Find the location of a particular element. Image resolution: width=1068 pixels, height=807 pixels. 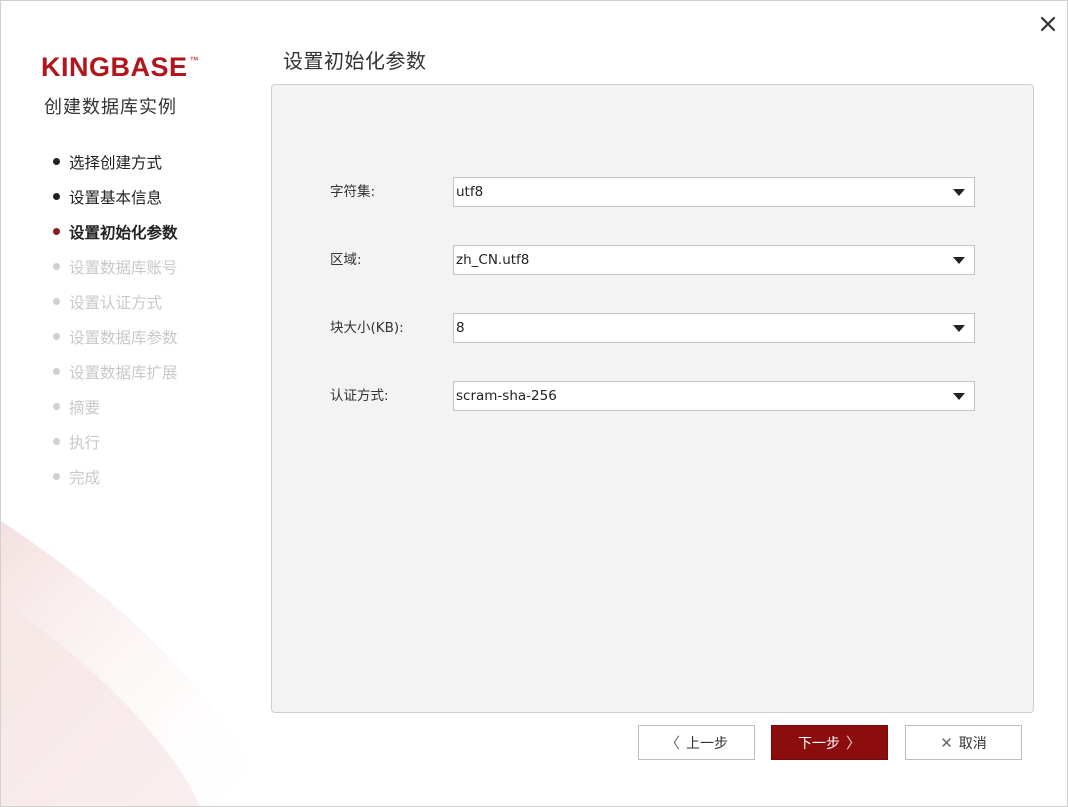

block-size-value: 8 is located at coordinates (460, 328).